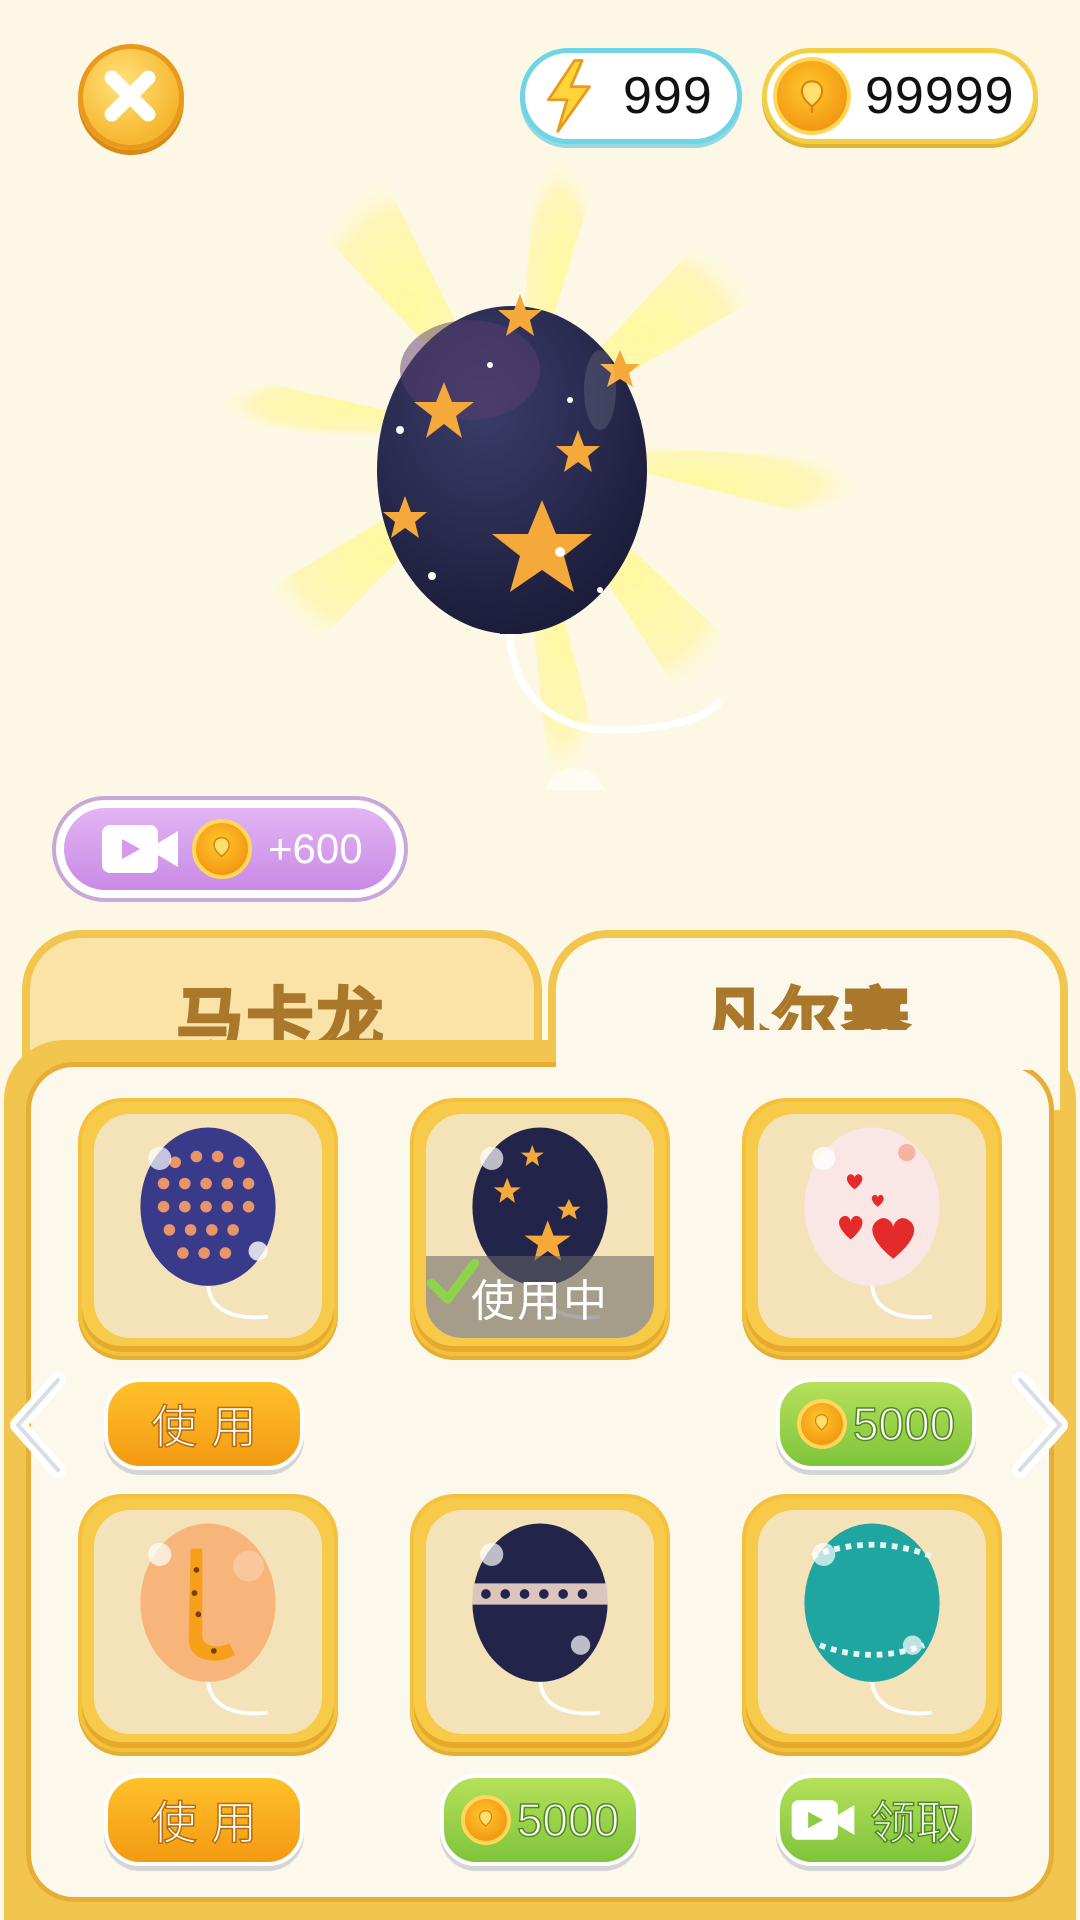 This screenshot has height=1920, width=1080. I want to click on lace-balloon-image, so click(540, 1619).